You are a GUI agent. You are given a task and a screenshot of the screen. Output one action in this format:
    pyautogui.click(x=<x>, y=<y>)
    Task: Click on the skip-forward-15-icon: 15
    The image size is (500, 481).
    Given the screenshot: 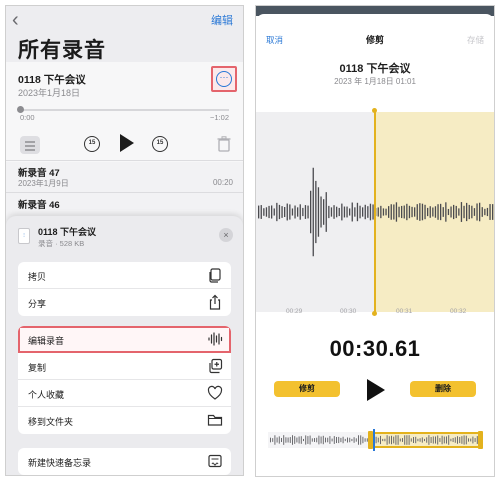 What is the action you would take?
    pyautogui.click(x=160, y=144)
    